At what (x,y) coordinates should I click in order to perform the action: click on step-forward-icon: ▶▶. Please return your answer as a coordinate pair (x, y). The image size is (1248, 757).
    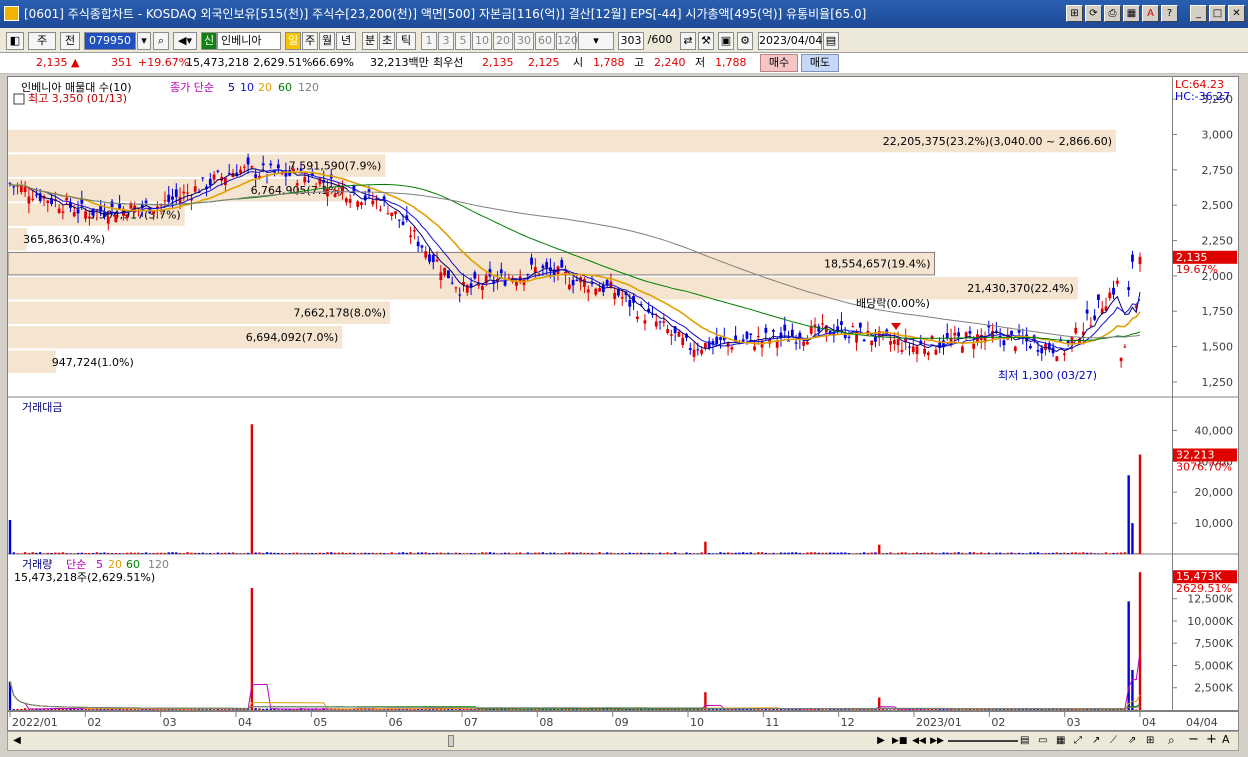
    Looking at the image, I should click on (937, 741).